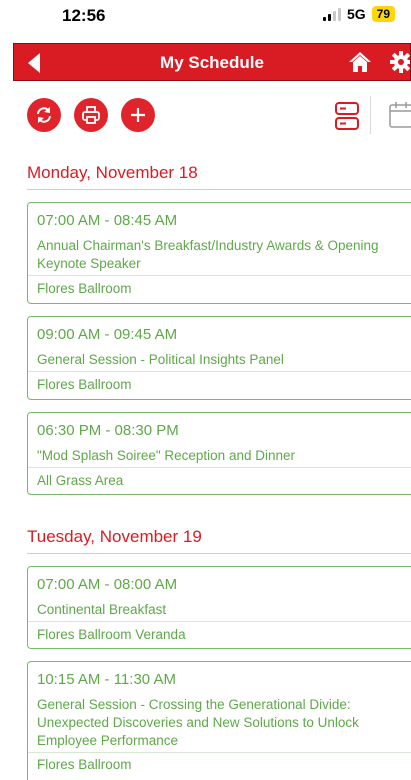  Describe the element at coordinates (102, 609) in the screenshot. I see `event-title: Continental Breakfast` at that location.